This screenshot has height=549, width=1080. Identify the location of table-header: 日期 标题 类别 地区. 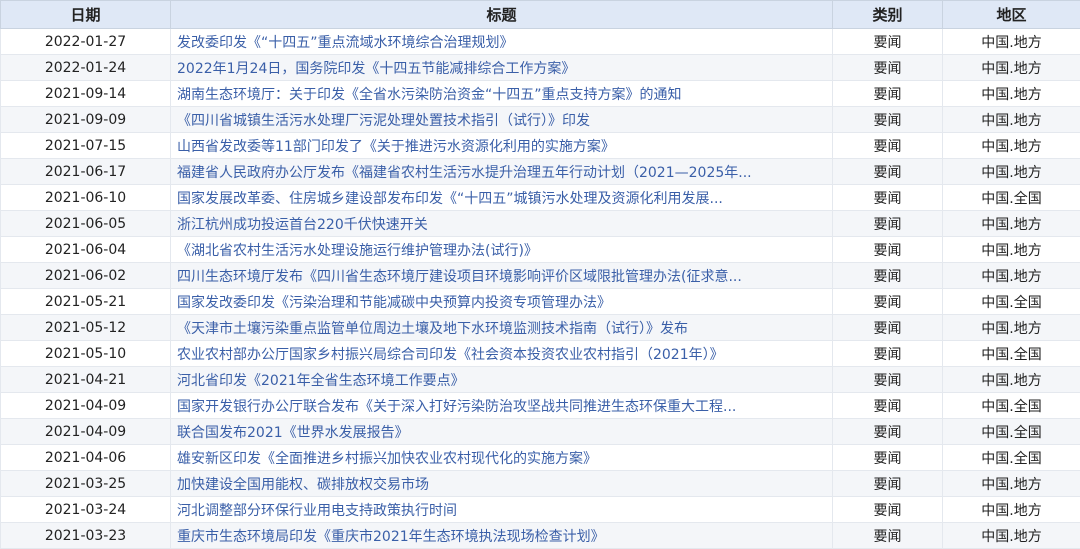
(540, 15).